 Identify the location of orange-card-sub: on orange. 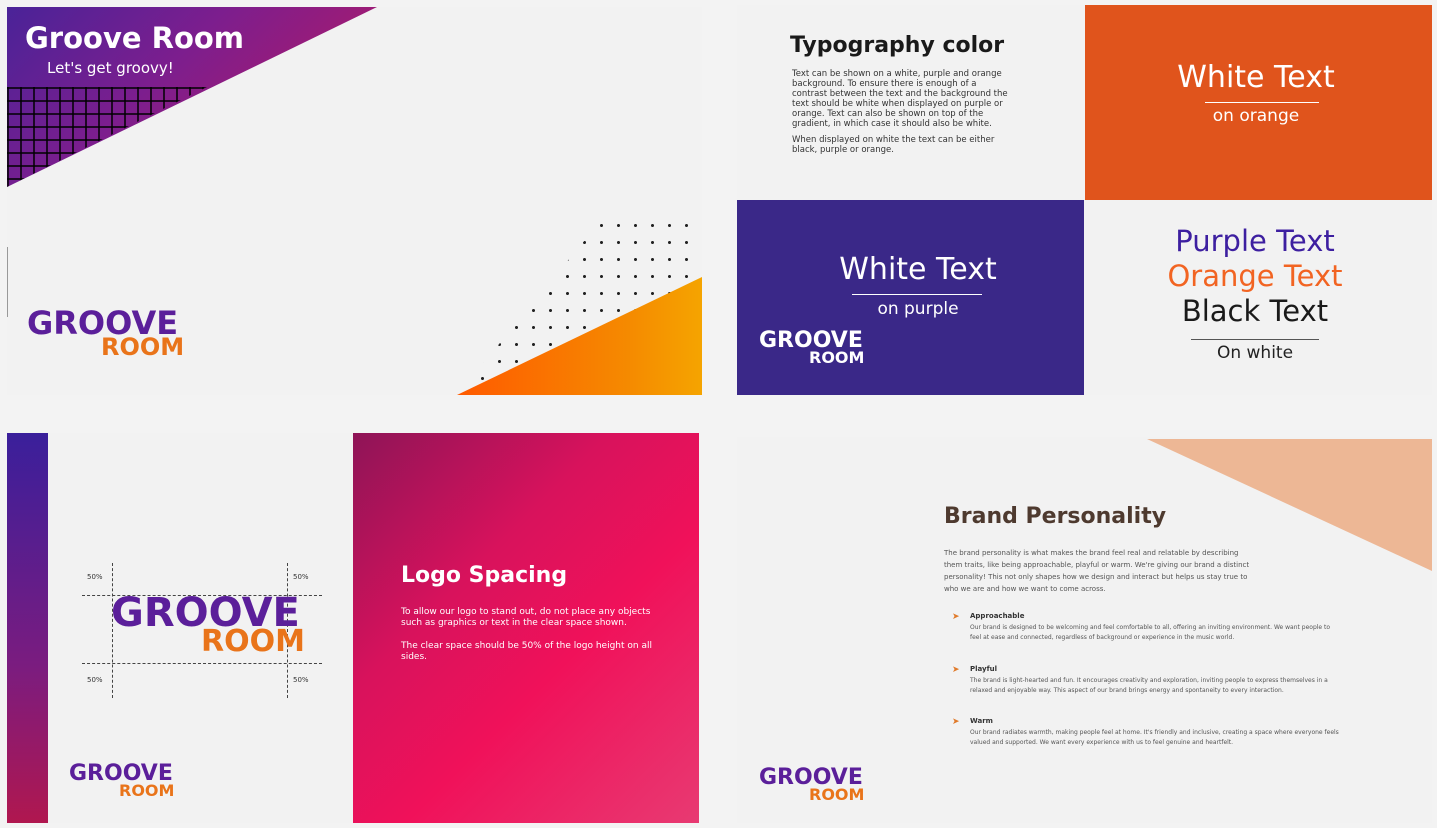
(1256, 116).